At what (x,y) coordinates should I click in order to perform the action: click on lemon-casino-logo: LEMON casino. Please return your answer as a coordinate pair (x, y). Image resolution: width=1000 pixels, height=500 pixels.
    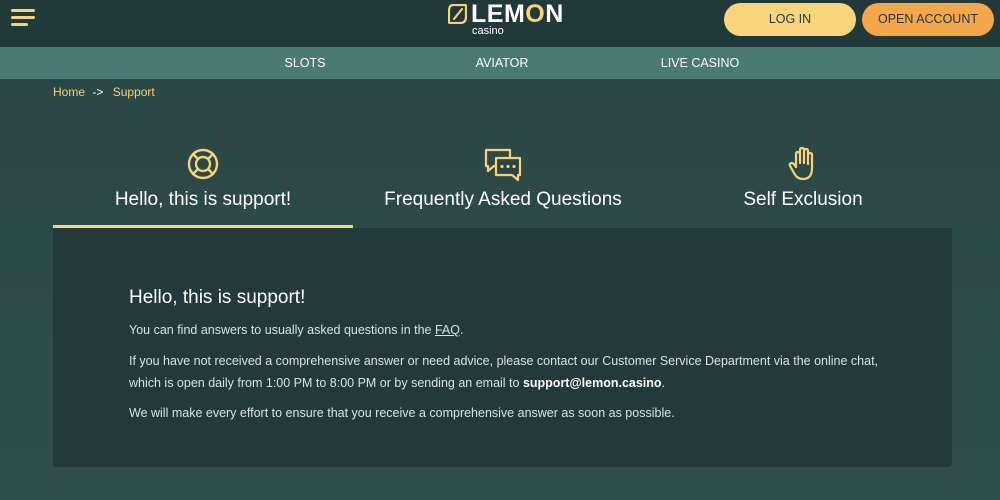
    Looking at the image, I should click on (506, 19).